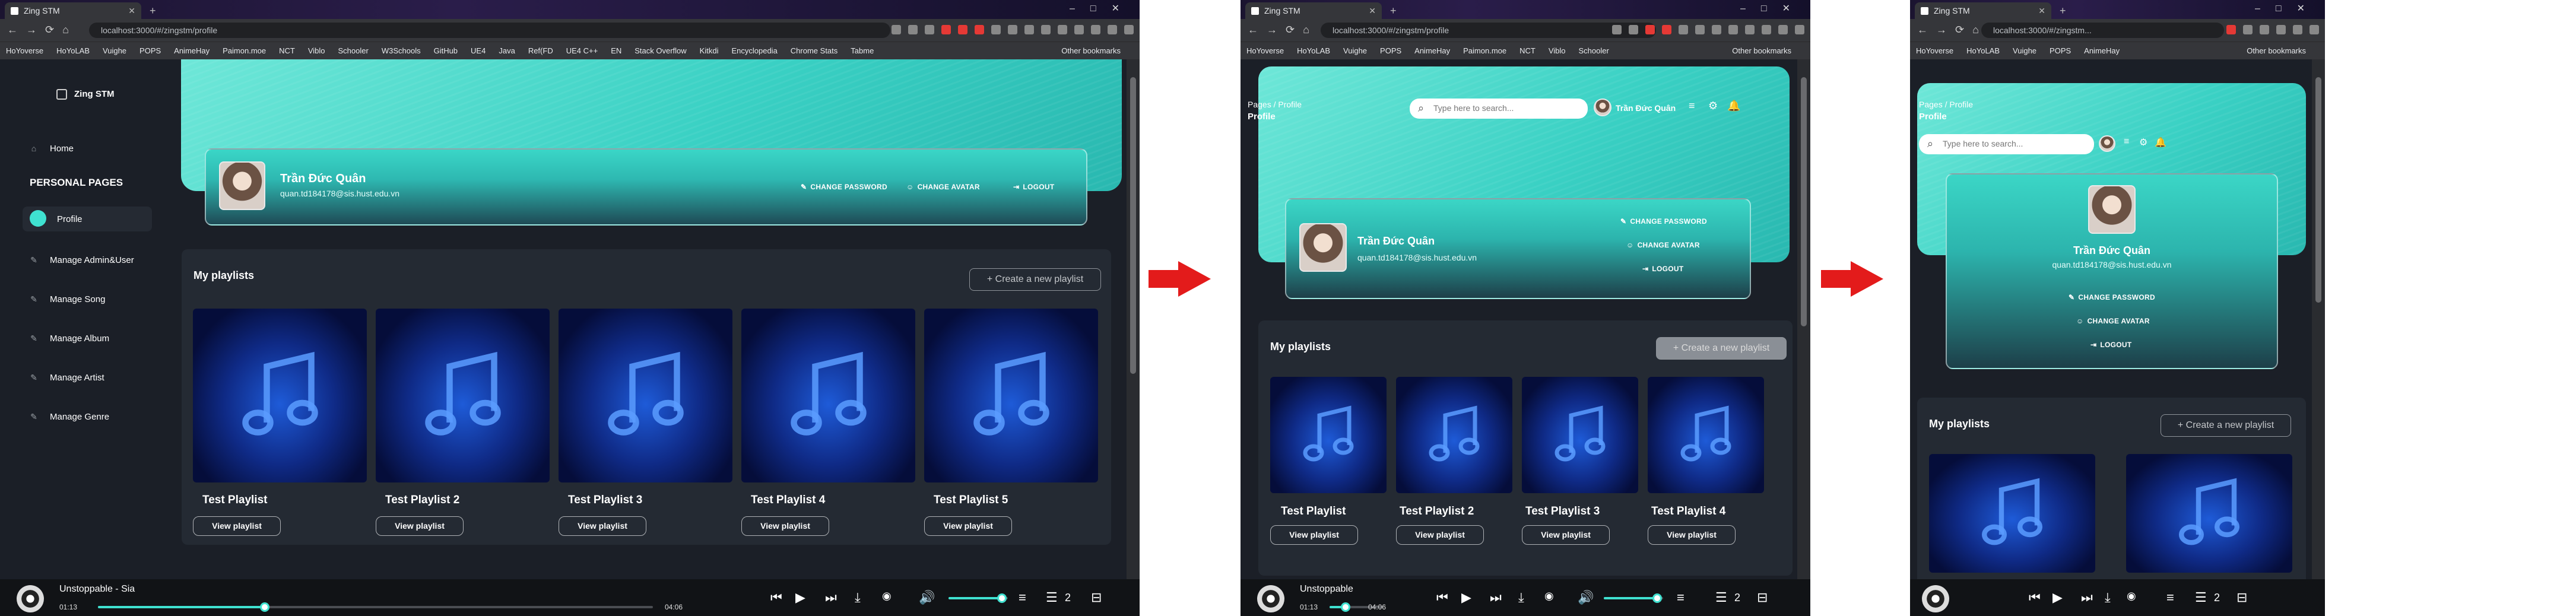 Image resolution: width=2576 pixels, height=616 pixels. What do you see at coordinates (1646, 108) in the screenshot?
I see `header-user-name: Trần Đức Quân` at bounding box center [1646, 108].